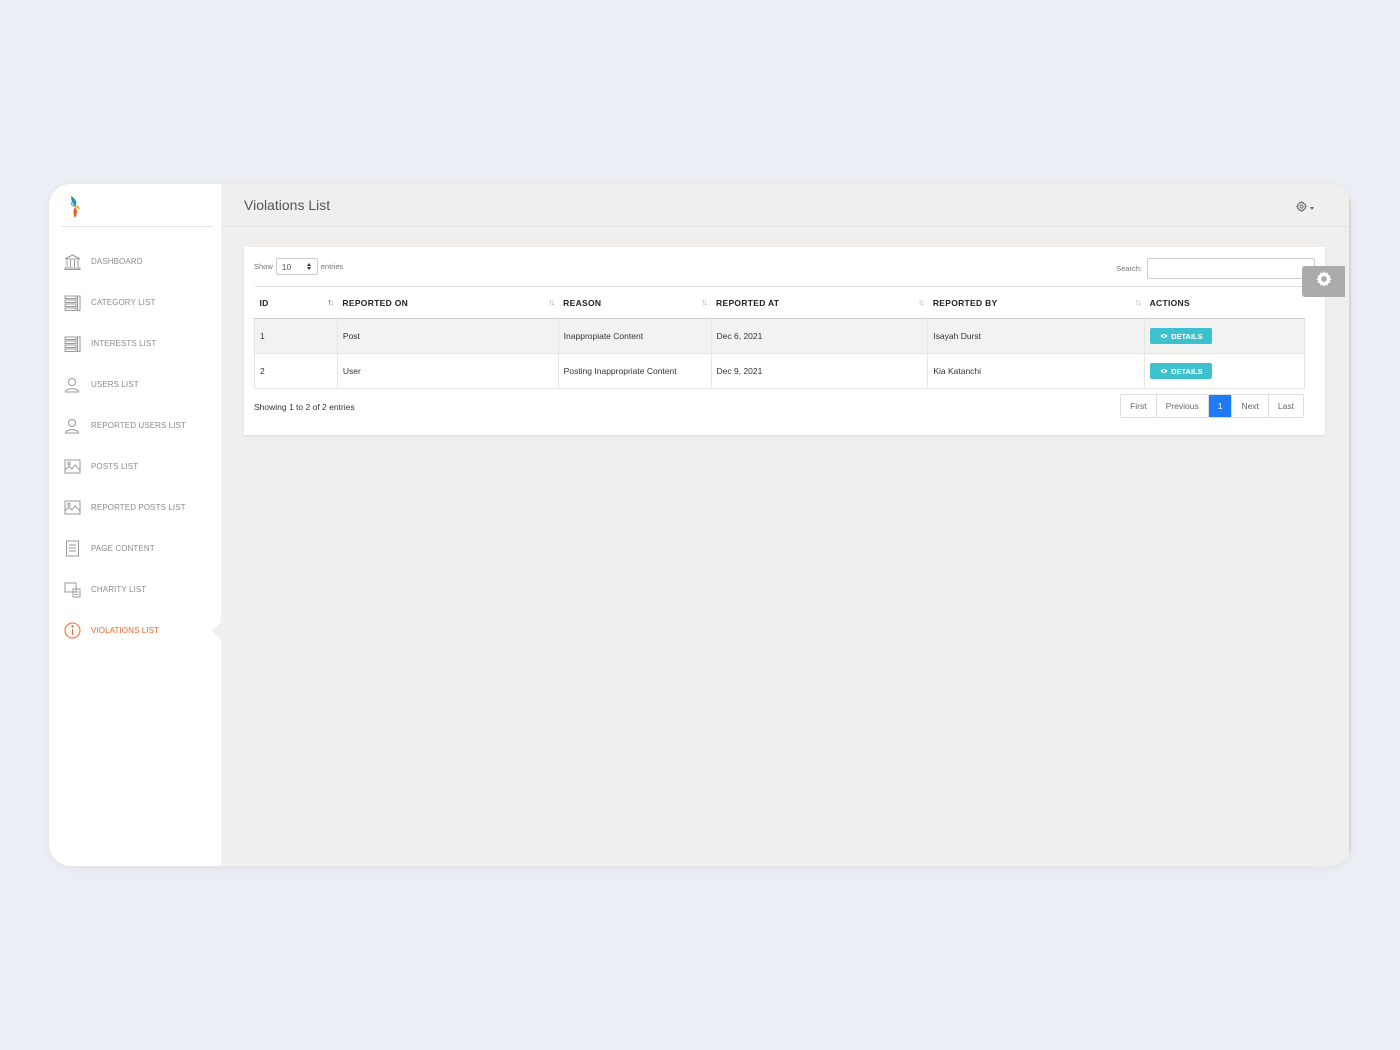 Image resolution: width=1400 pixels, height=1050 pixels. I want to click on column-header-label: ID, so click(264, 302).